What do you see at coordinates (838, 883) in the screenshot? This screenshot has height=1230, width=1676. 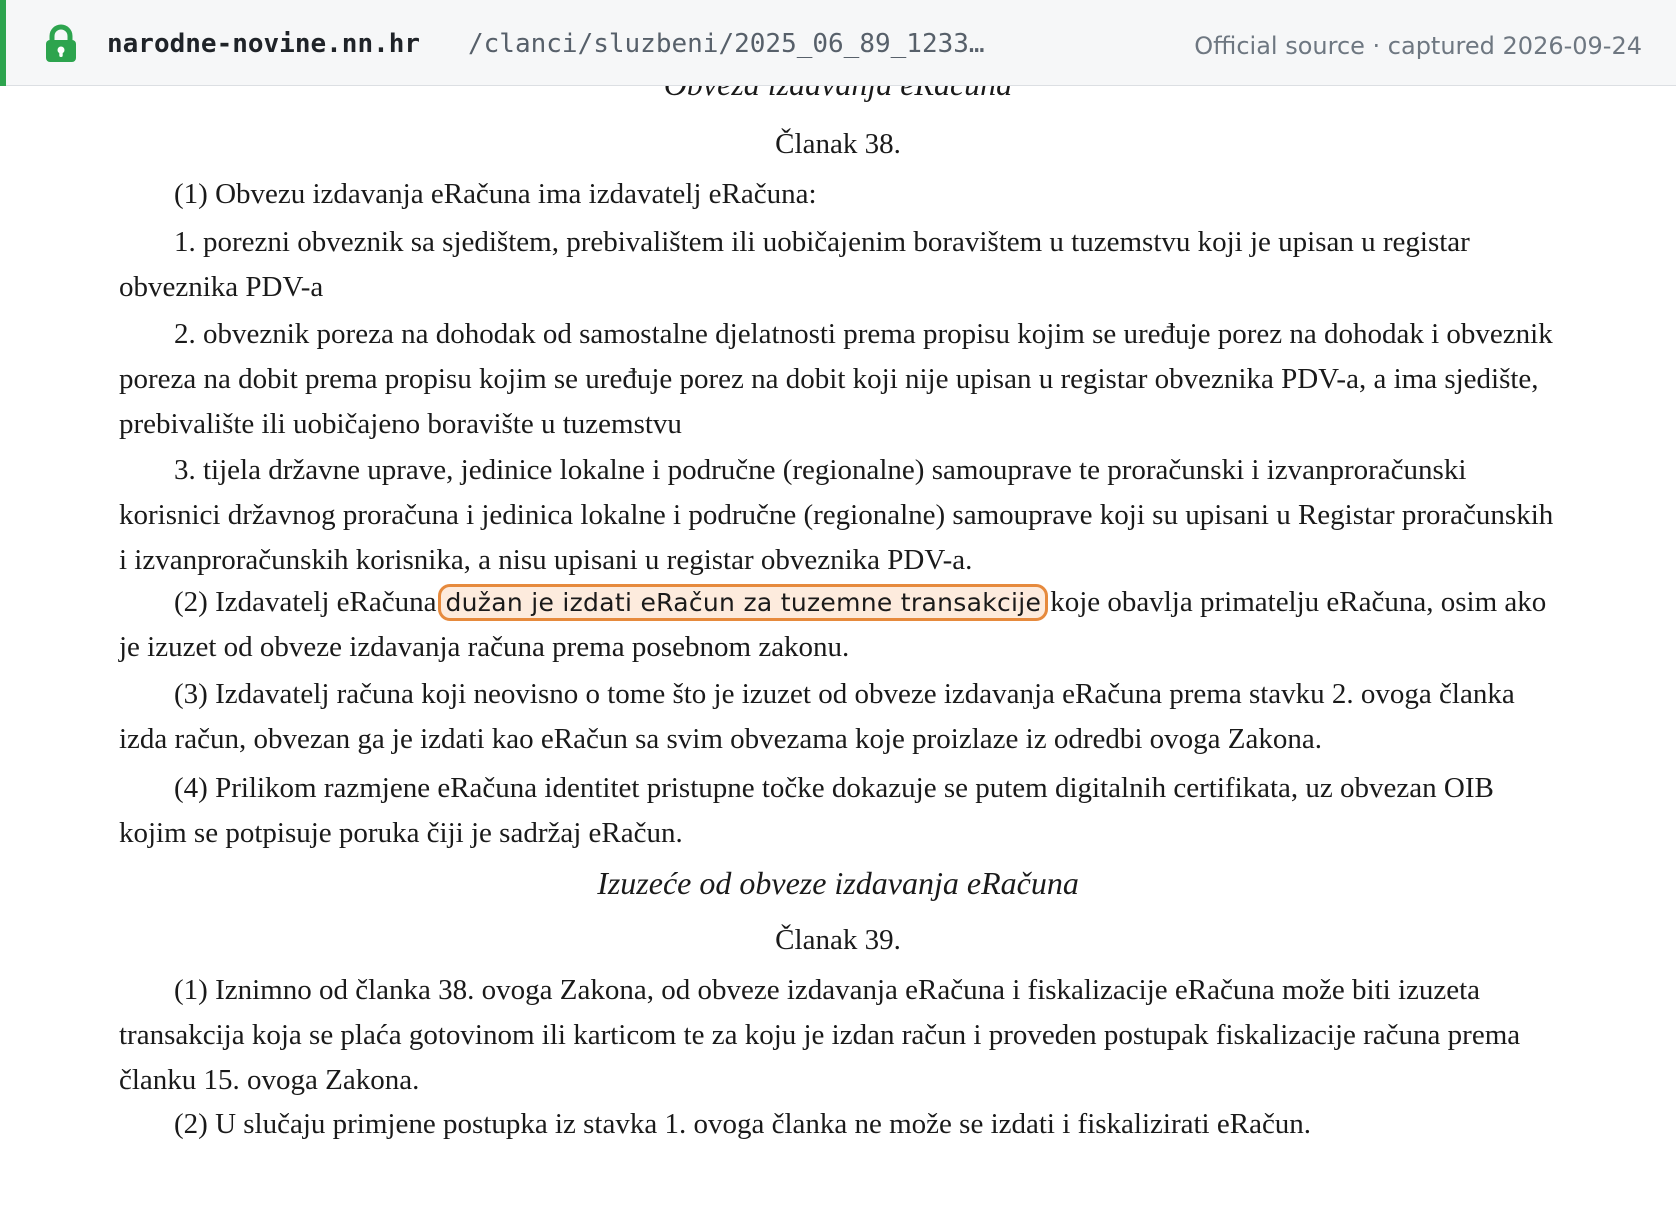 I see `section-title-izuzece: Izuzeće od obveze izdavanja eRačuna` at bounding box center [838, 883].